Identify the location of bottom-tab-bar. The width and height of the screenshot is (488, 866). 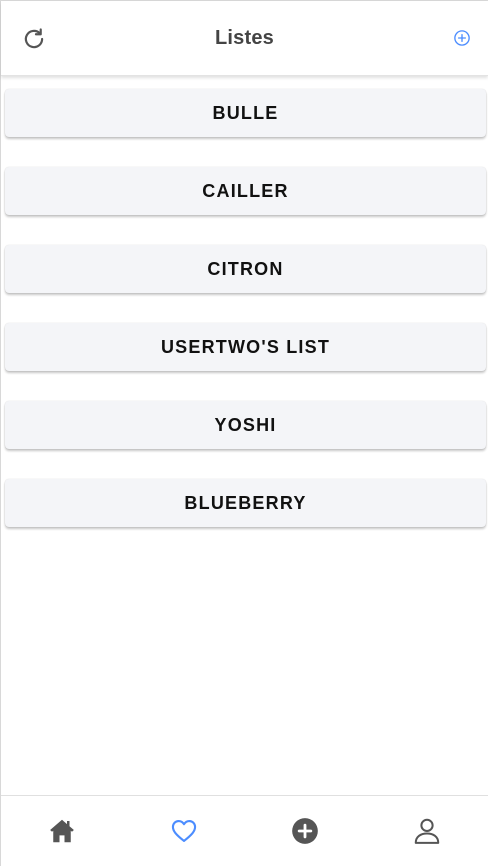
(244, 830).